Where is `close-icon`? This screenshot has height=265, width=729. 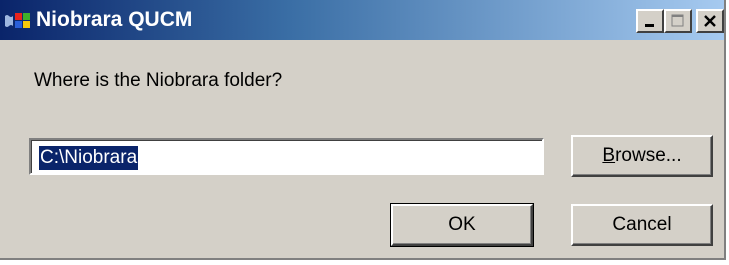
close-icon is located at coordinates (710, 21).